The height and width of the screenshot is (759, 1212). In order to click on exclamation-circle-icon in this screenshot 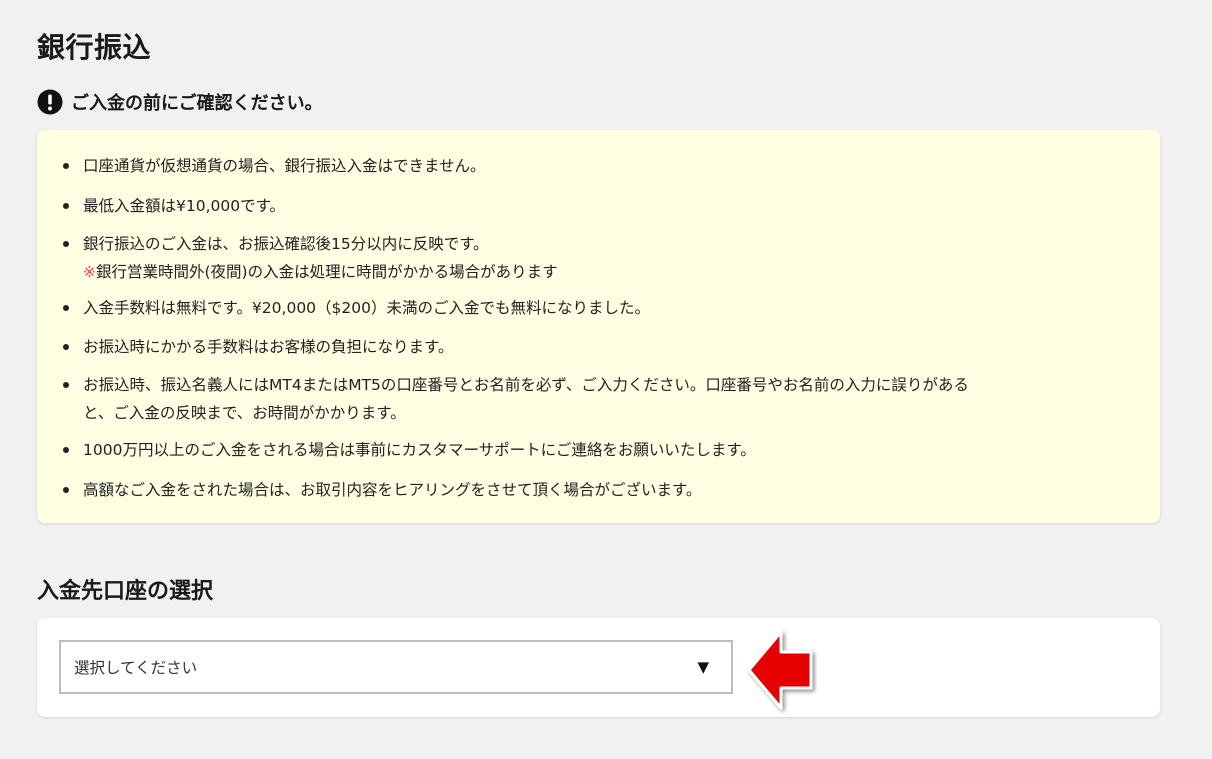, I will do `click(50, 102)`.